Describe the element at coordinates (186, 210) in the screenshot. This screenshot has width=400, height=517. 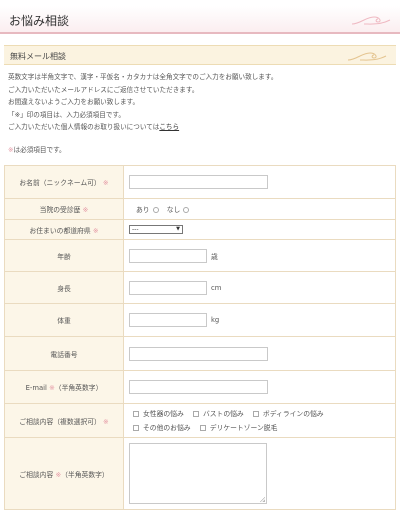
I see `visit-no-radio` at that location.